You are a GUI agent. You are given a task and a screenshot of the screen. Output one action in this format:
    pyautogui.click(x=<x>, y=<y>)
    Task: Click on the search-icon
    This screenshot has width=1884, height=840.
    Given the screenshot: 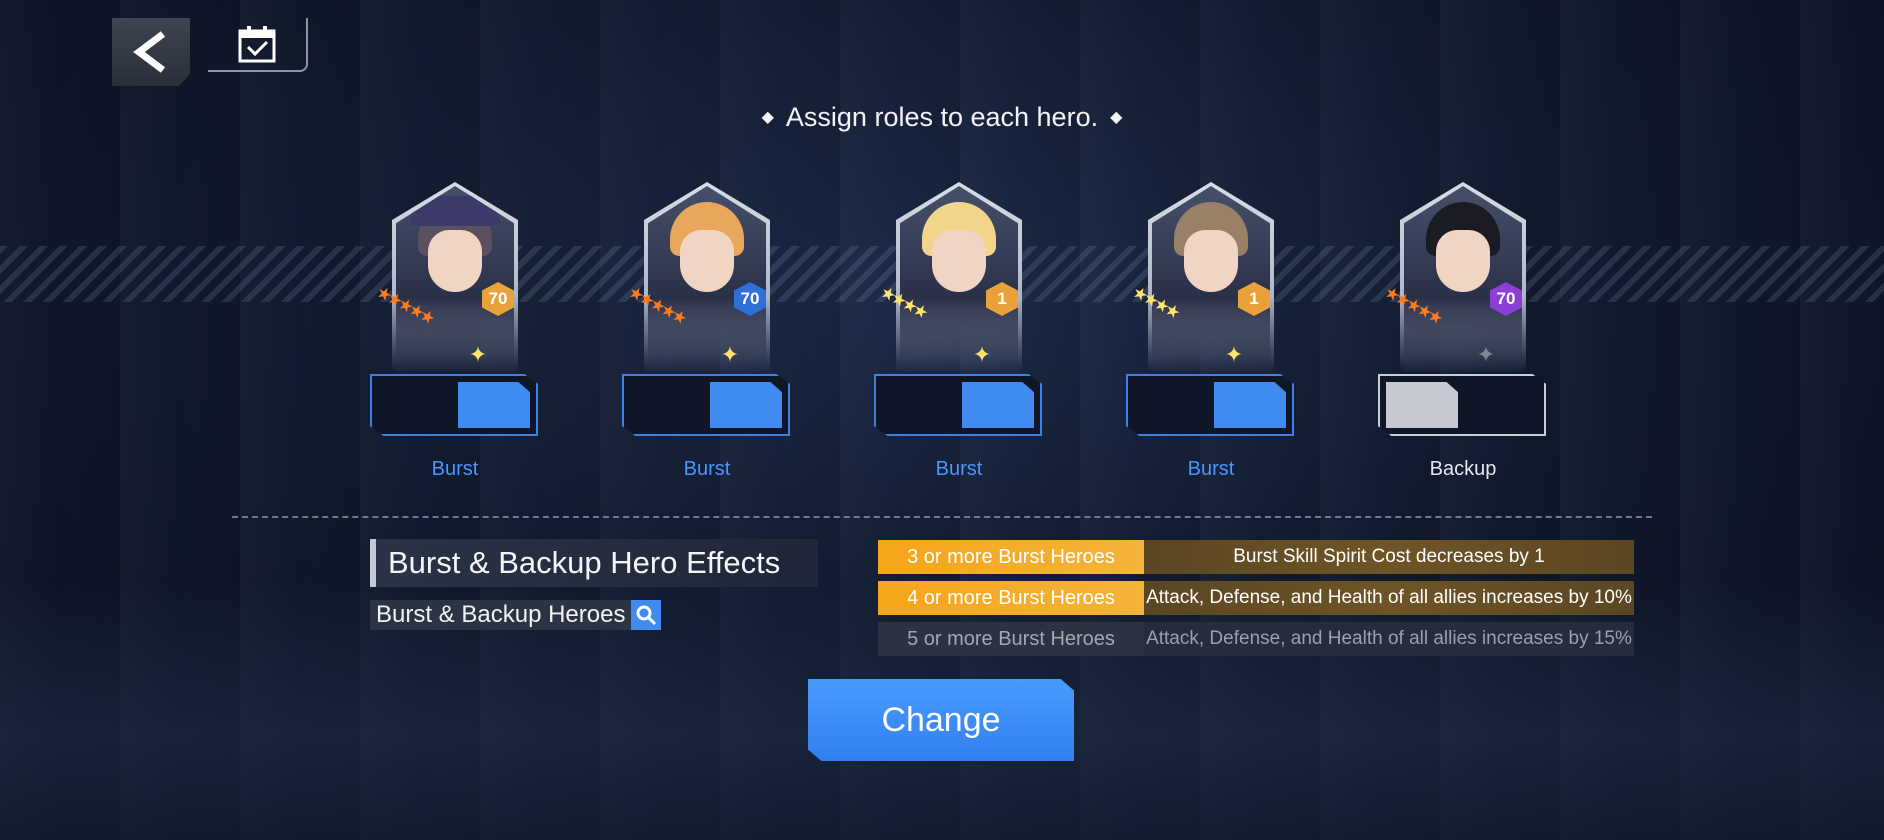 What is the action you would take?
    pyautogui.click(x=646, y=615)
    